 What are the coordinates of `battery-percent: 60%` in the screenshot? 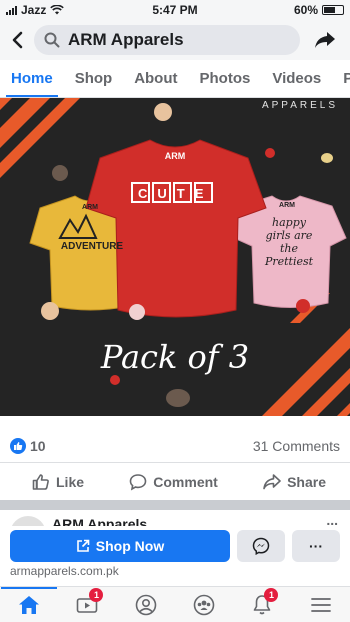 It's located at (305, 10).